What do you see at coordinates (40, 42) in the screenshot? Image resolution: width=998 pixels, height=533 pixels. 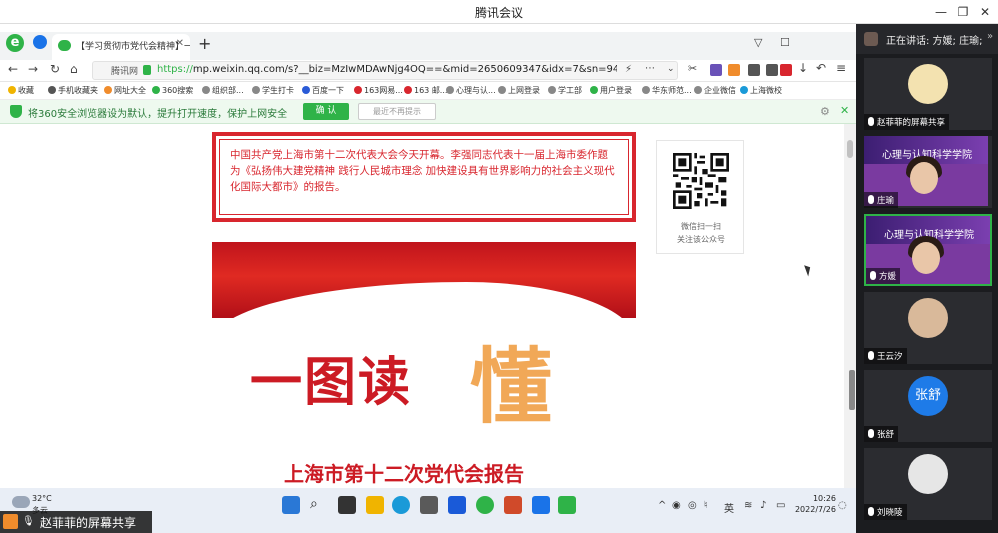 I see `security-shield-icon` at bounding box center [40, 42].